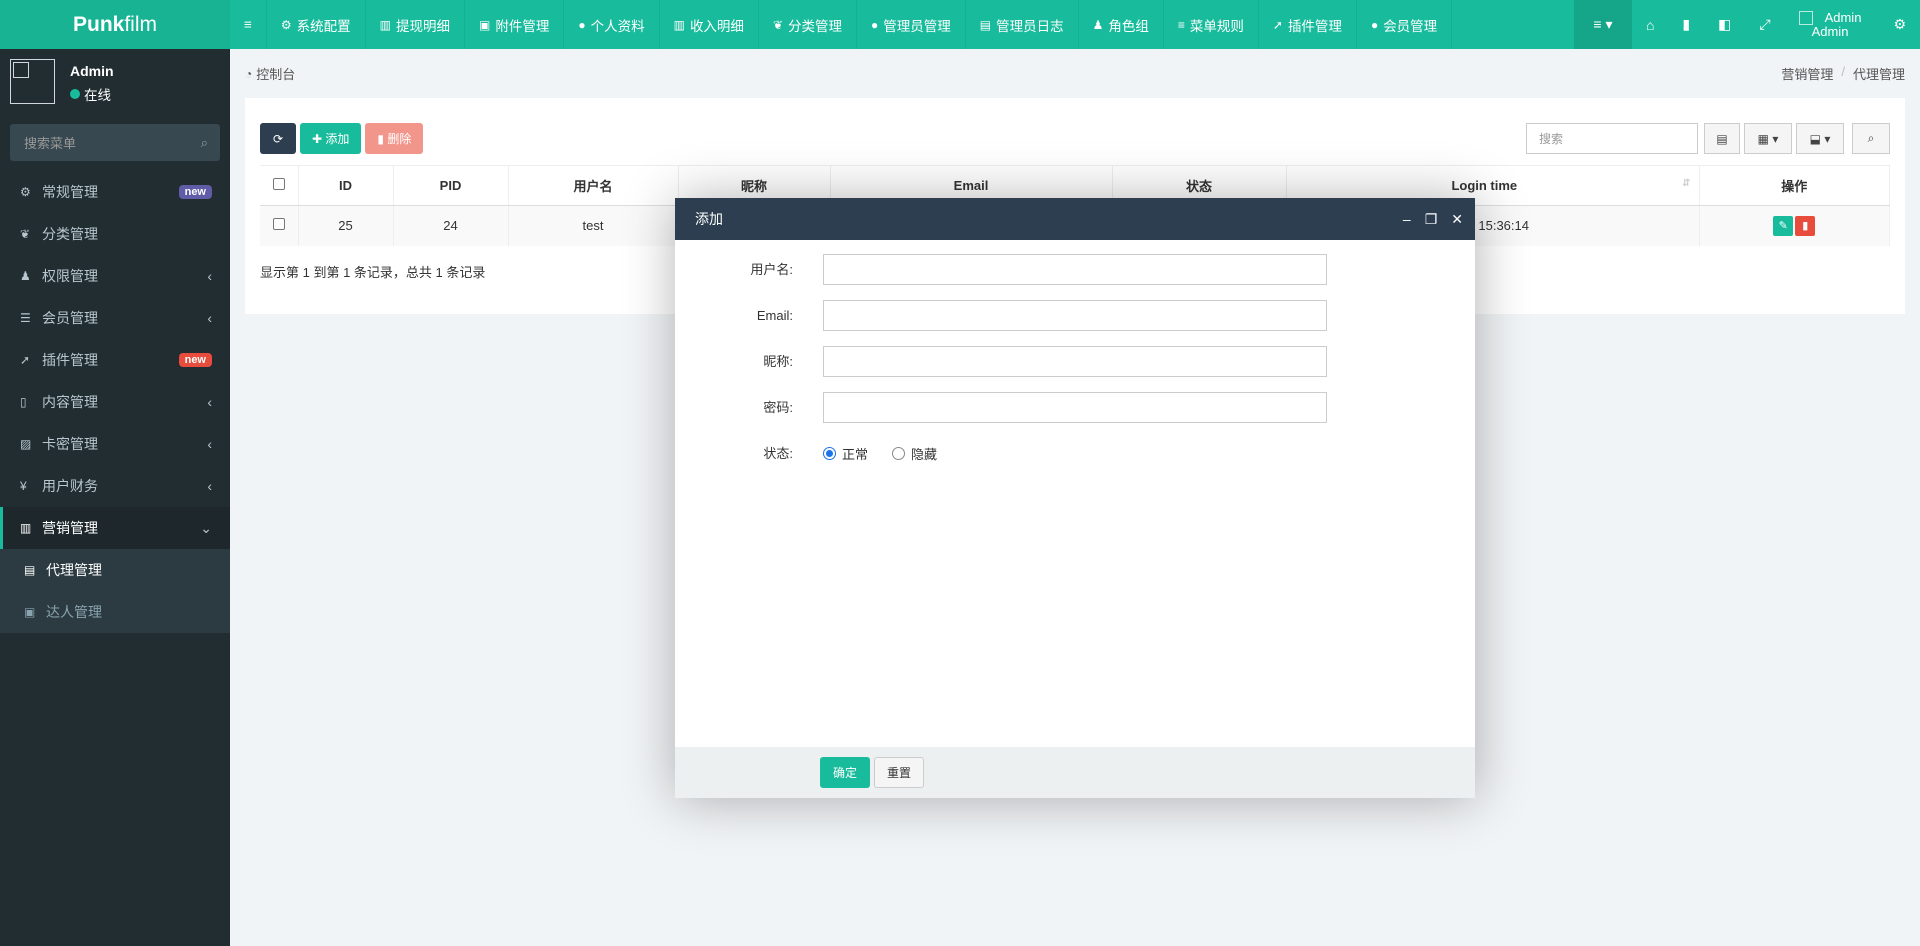 The height and width of the screenshot is (946, 1920). I want to click on delete-button: ▮ 删除, so click(394, 138).